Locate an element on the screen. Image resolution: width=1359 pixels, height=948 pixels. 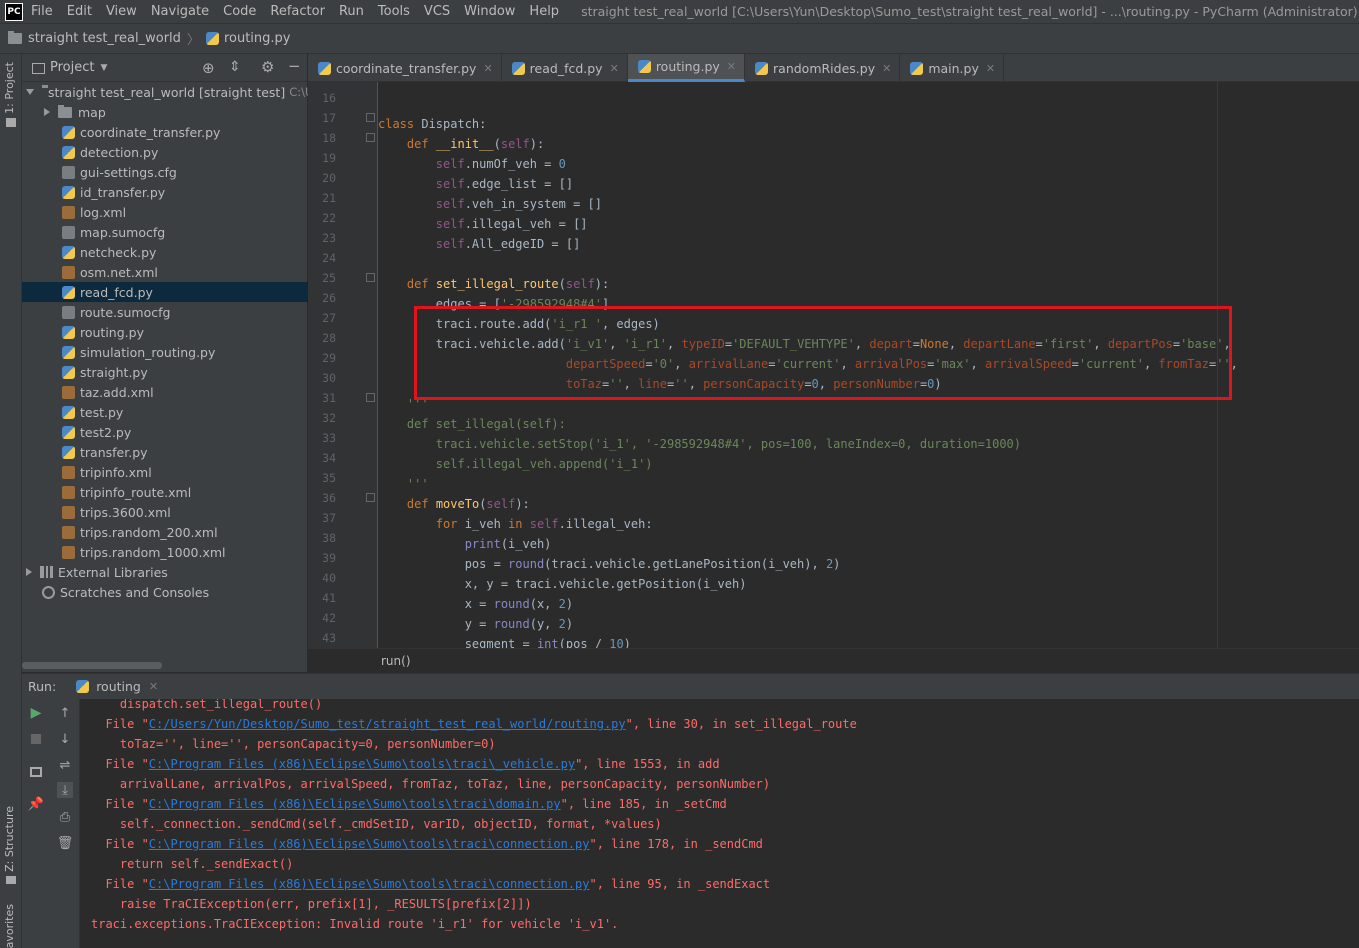
line-number: 31 is located at coordinates (329, 398).